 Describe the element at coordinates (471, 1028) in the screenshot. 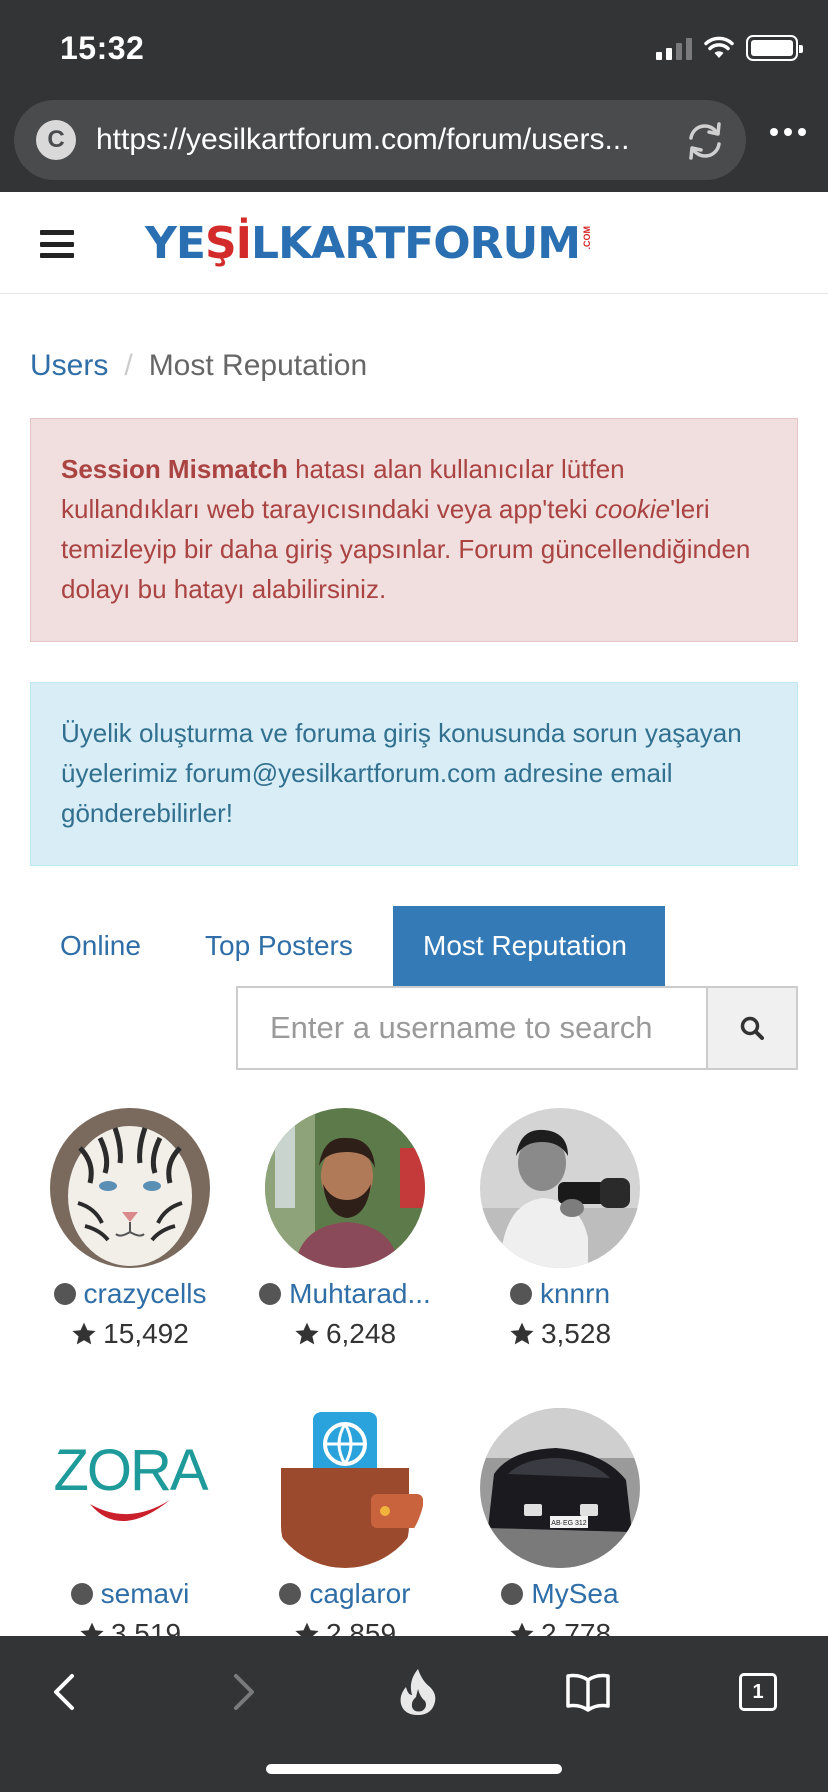

I see `username-search-input` at that location.